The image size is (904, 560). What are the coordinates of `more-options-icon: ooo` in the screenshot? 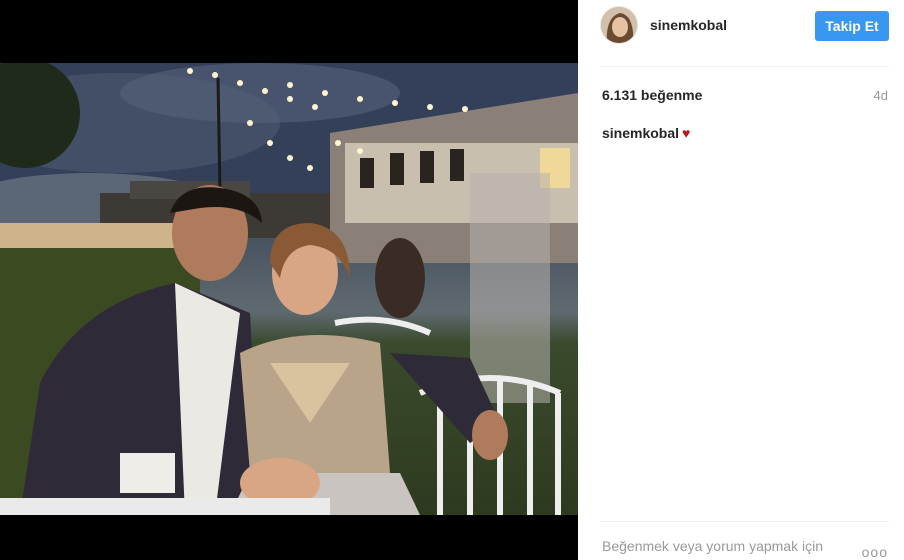 It's located at (875, 552).